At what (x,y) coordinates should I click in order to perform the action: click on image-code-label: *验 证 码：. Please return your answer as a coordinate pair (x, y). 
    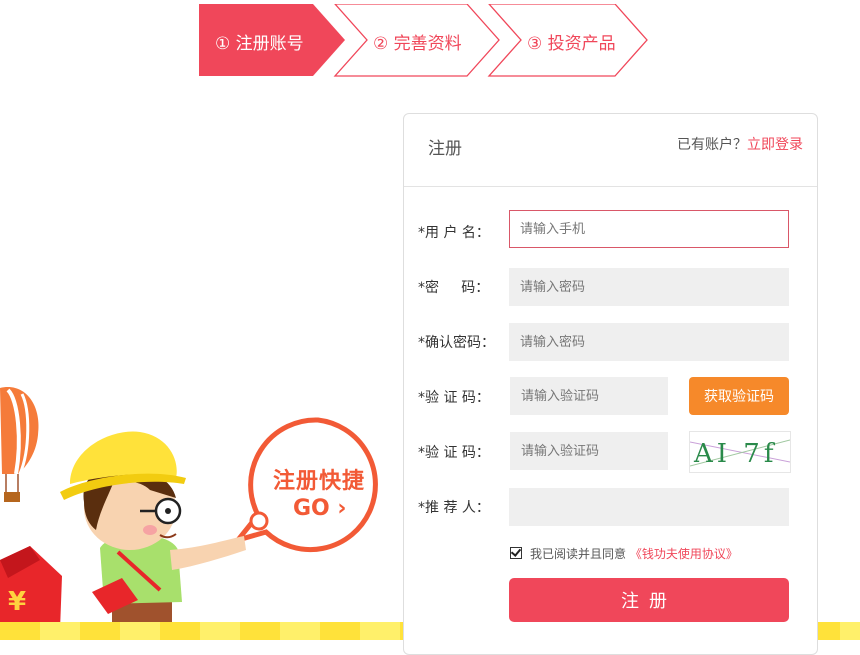
    Looking at the image, I should click on (454, 453).